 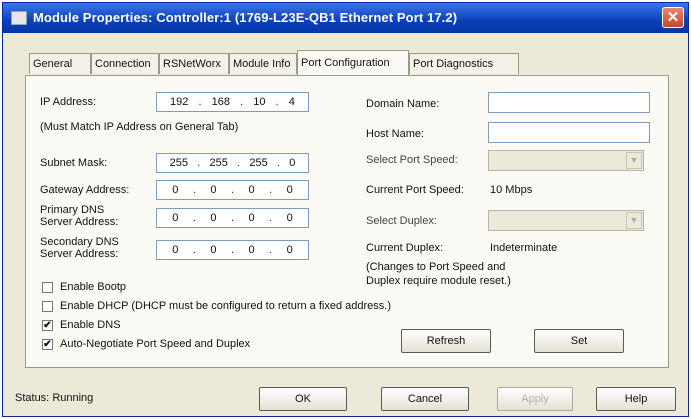 I want to click on select-port-speed-label: Select Port Speed:, so click(x=412, y=160).